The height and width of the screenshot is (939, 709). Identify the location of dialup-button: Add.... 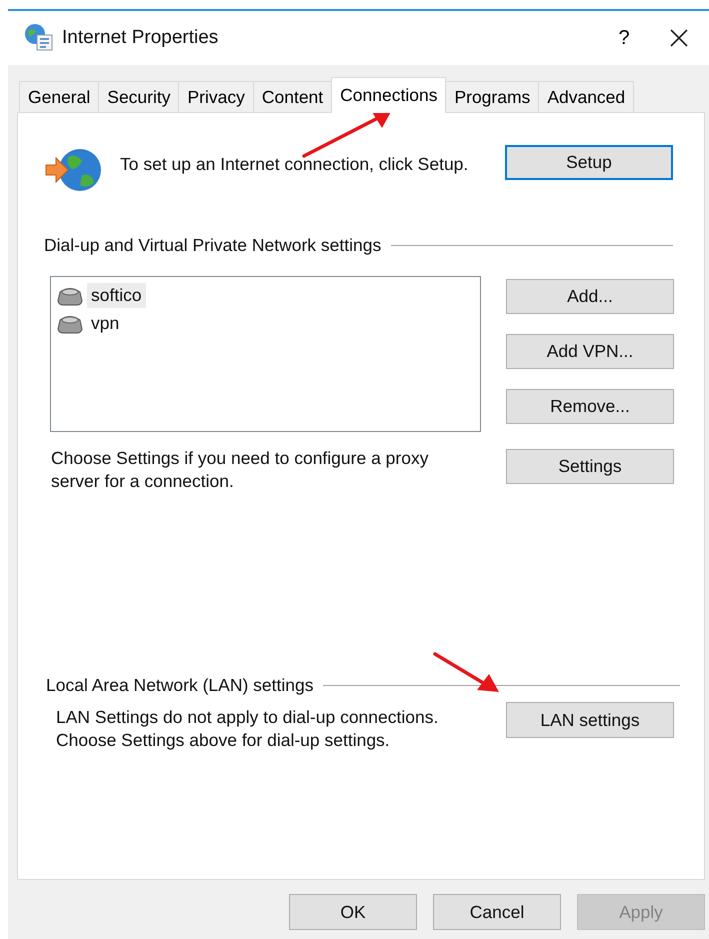
(590, 296).